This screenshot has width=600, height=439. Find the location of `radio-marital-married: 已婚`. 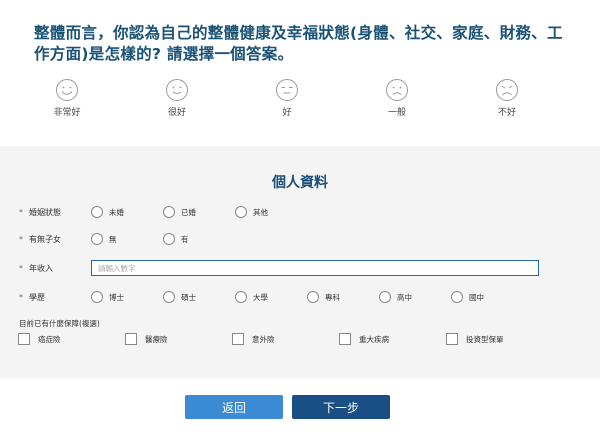

radio-marital-married: 已婚 is located at coordinates (179, 212).